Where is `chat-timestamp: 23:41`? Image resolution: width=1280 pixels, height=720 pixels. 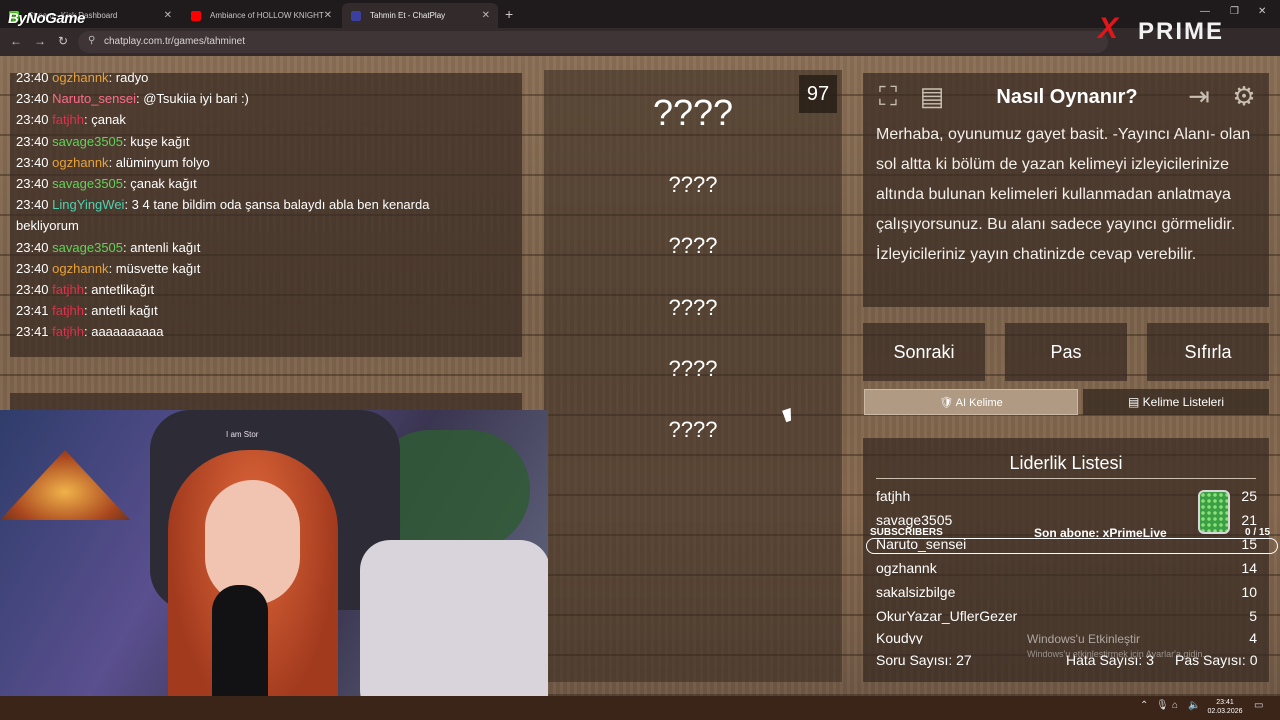 chat-timestamp: 23:41 is located at coordinates (32, 311).